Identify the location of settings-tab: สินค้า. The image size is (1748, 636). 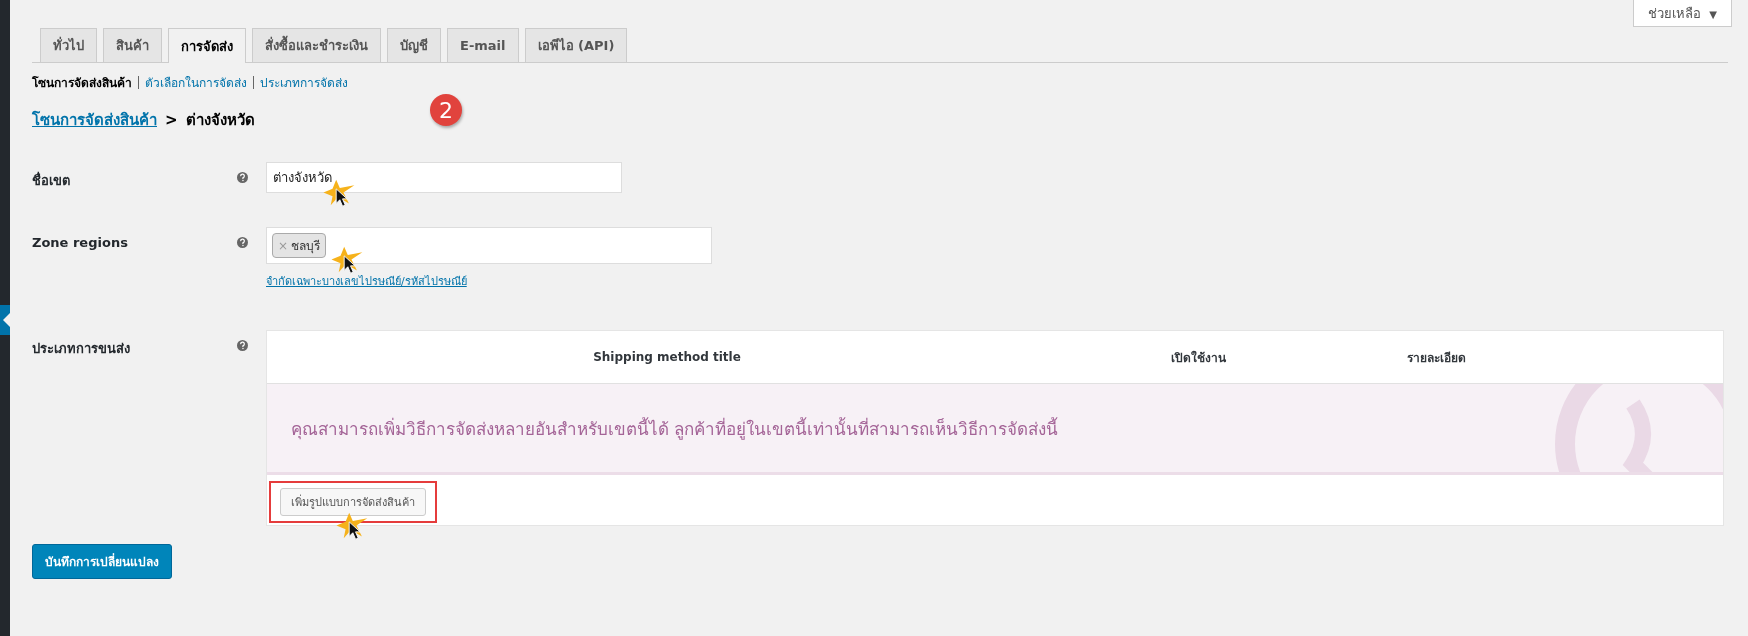
(132, 45).